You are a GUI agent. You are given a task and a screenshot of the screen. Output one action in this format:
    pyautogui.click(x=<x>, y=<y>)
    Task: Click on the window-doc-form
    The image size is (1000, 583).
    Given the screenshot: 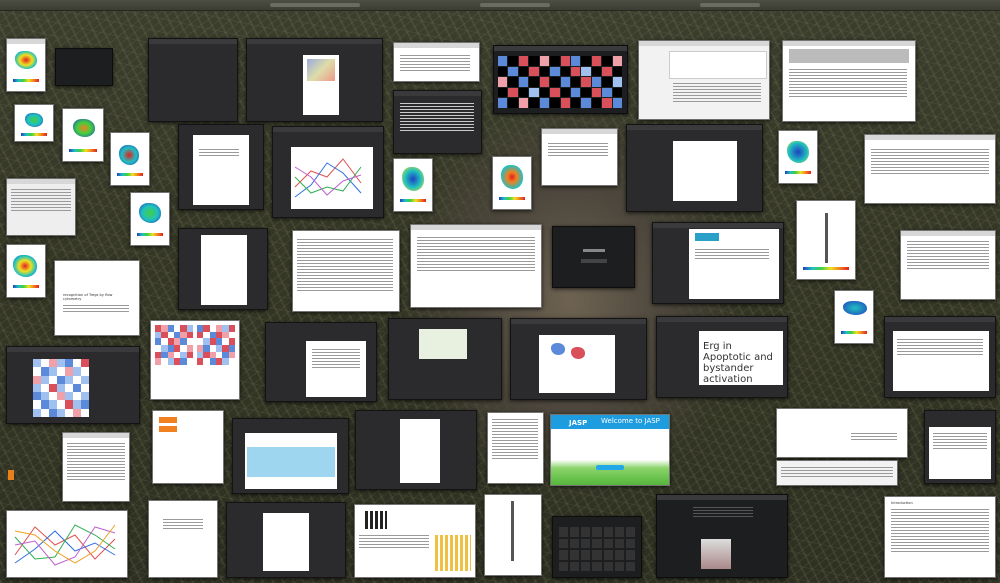 What is the action you would take?
    pyautogui.click(x=704, y=80)
    